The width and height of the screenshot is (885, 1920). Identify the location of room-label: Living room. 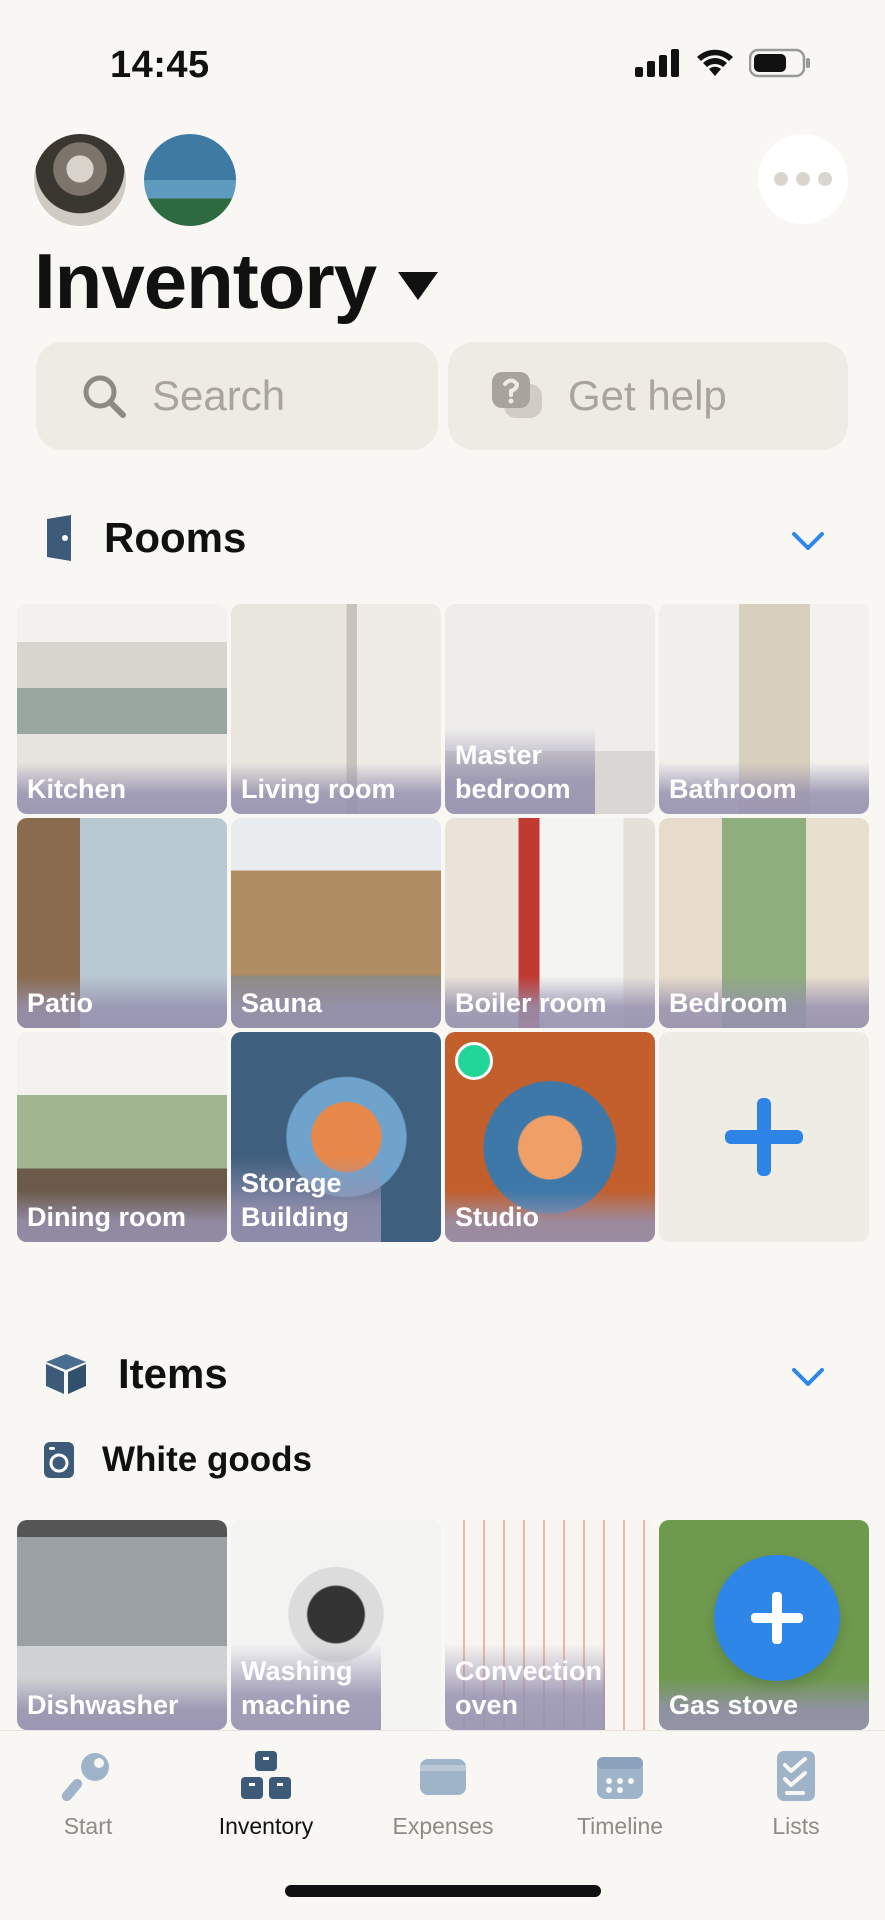
(336, 788).